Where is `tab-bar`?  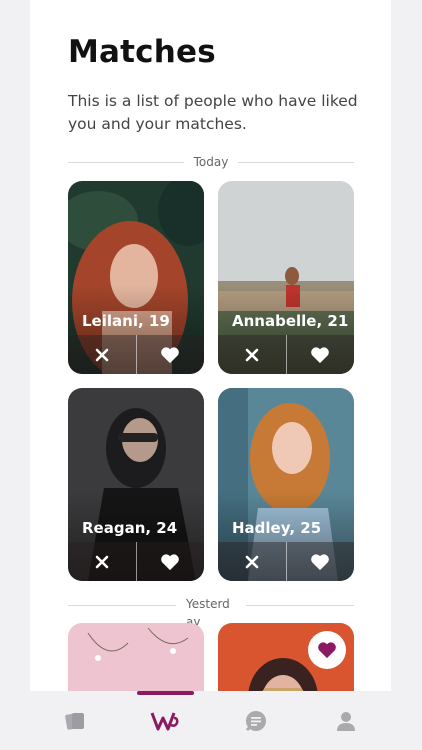
tab-bar is located at coordinates (210, 720).